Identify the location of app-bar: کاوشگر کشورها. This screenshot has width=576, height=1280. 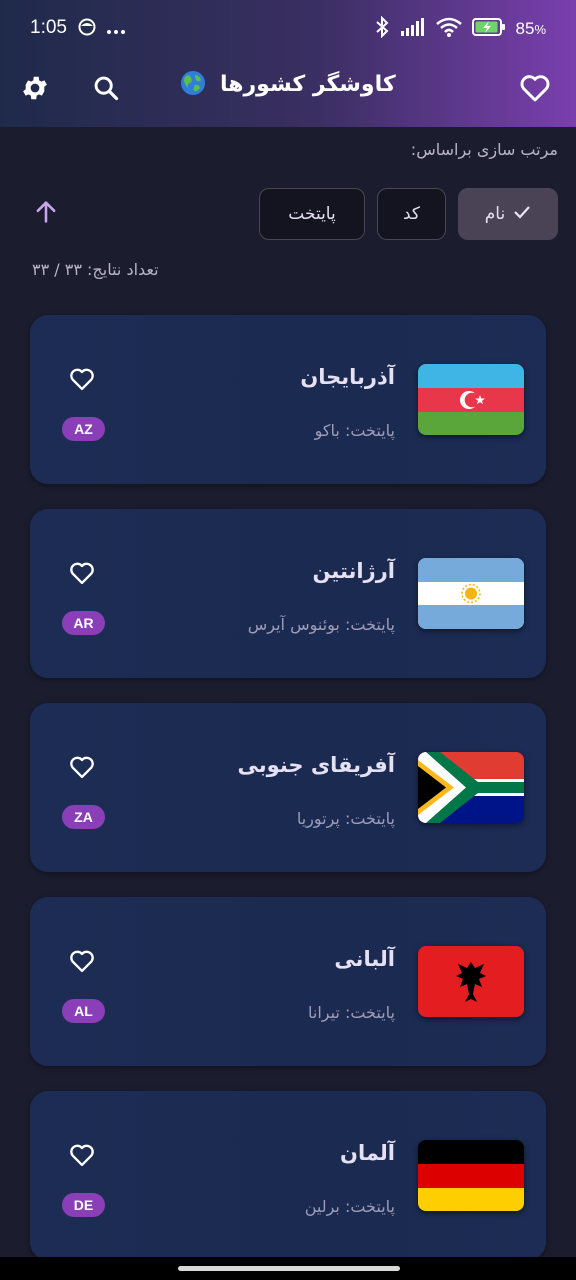
(288, 92).